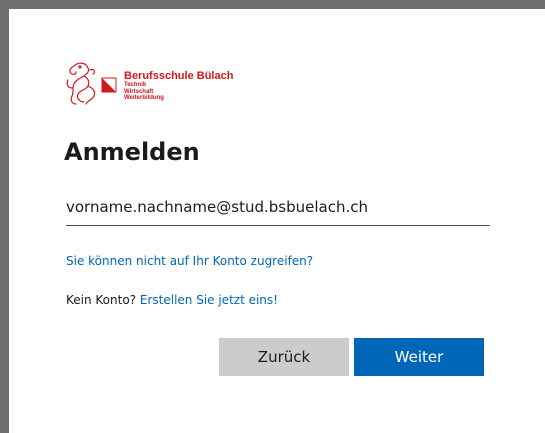 This screenshot has height=433, width=545. What do you see at coordinates (91, 83) in the screenshot?
I see `lion-crest-icon` at bounding box center [91, 83].